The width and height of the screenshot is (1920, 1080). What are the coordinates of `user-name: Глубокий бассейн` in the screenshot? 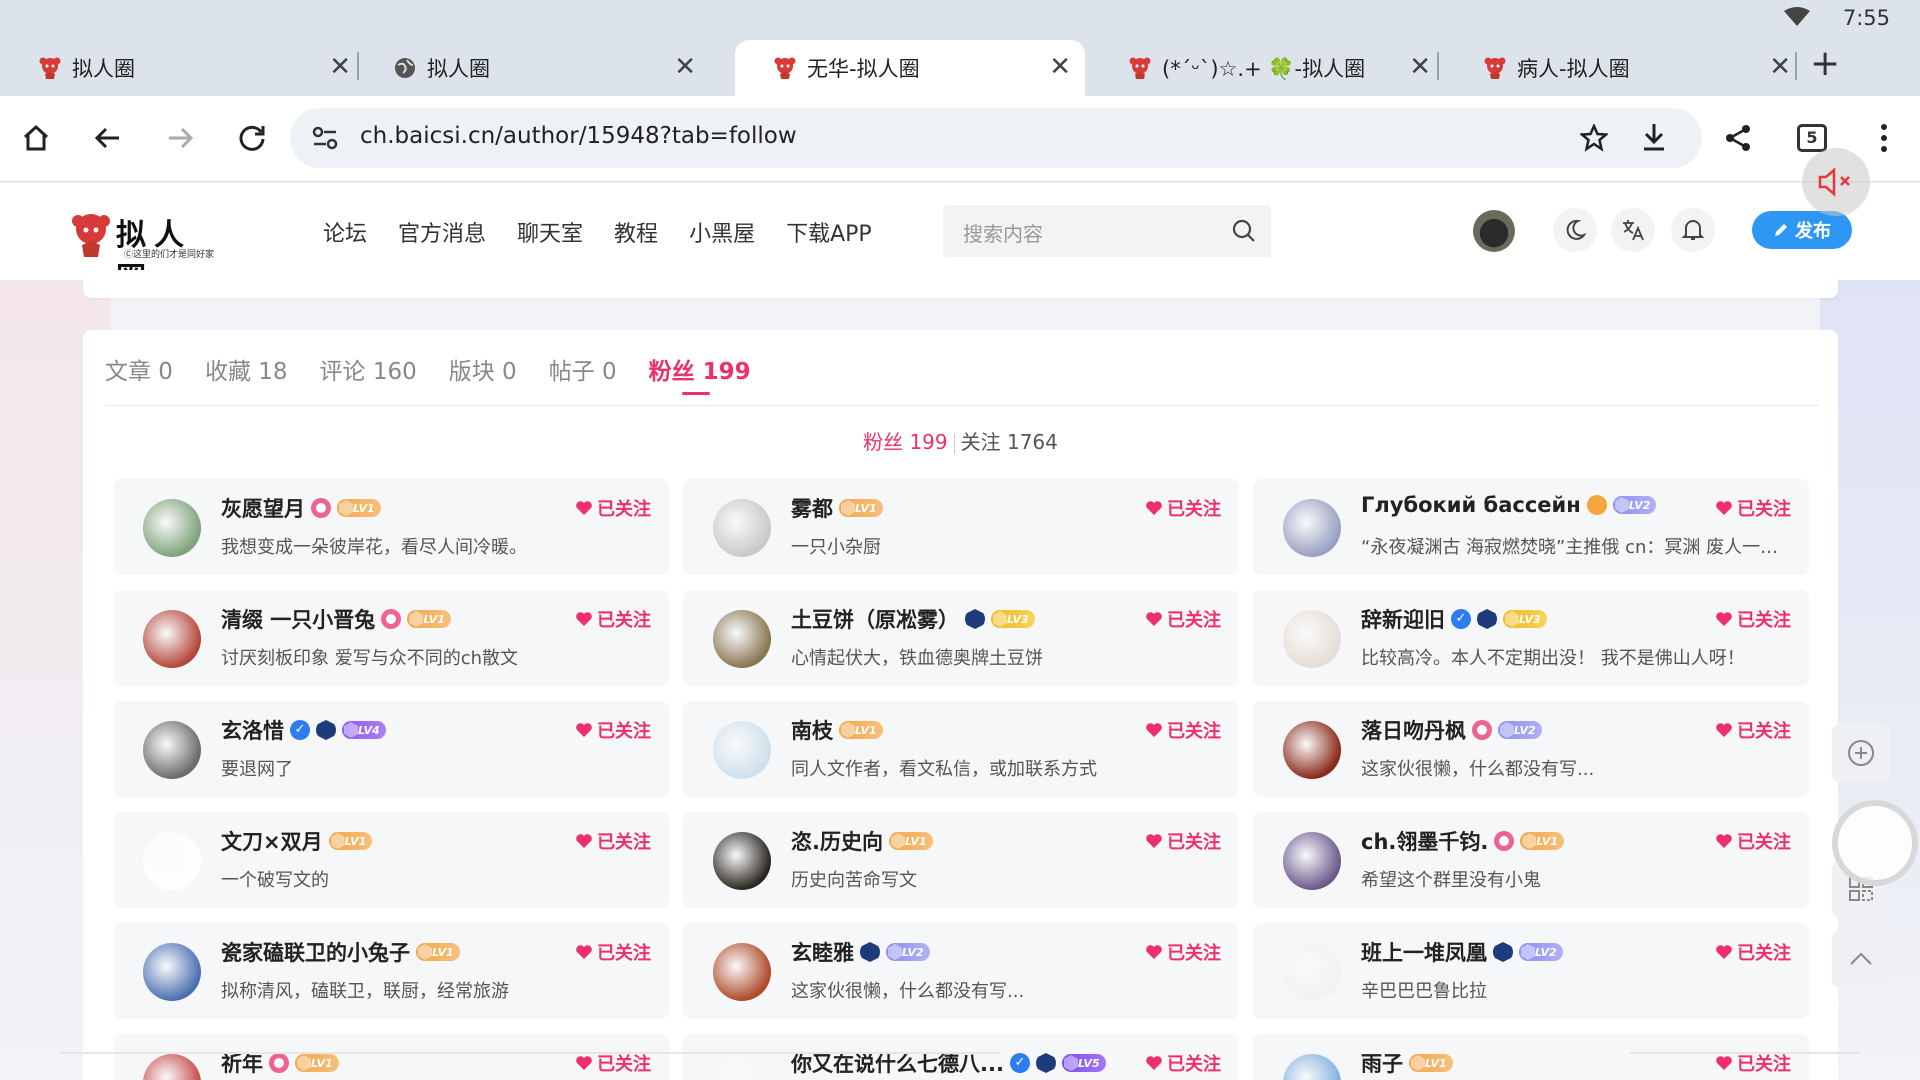 It's located at (1471, 505).